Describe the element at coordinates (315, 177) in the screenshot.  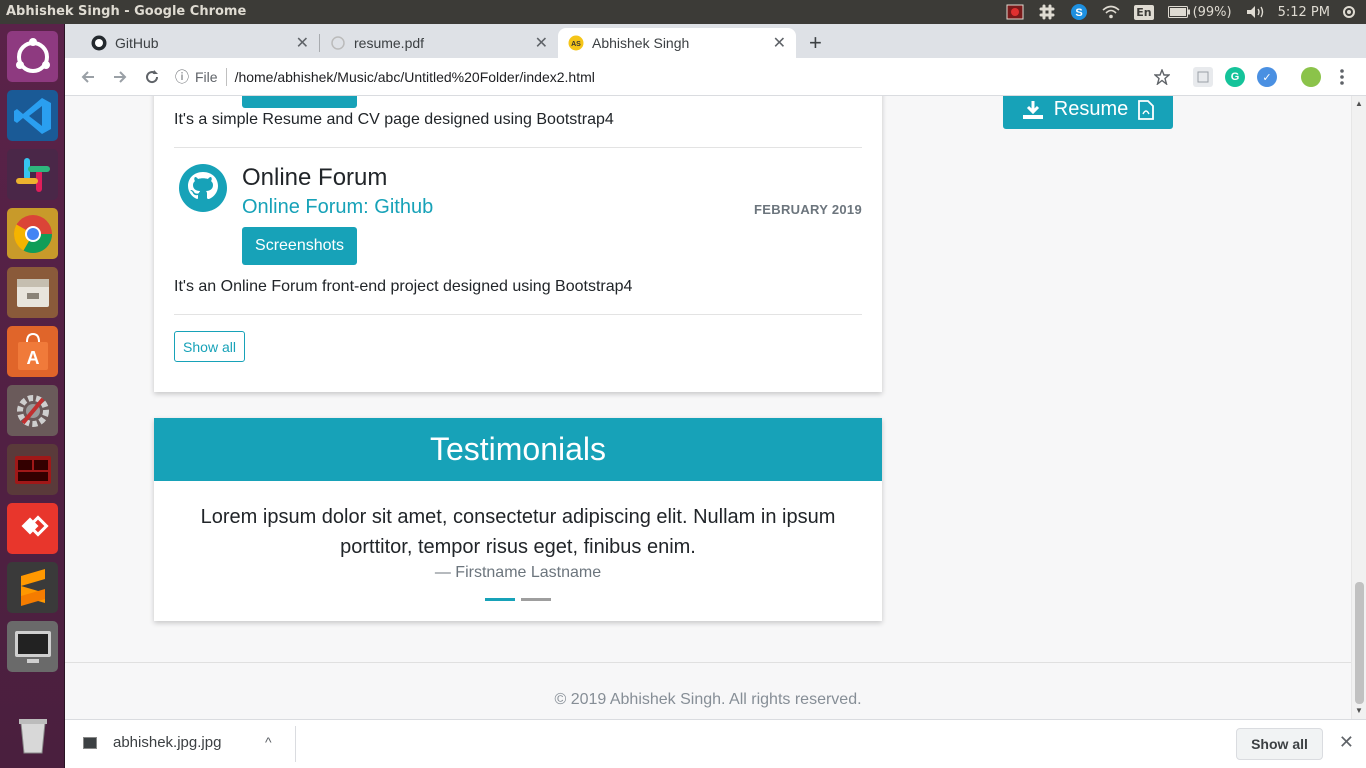
I see `project-title: Online Forum` at that location.